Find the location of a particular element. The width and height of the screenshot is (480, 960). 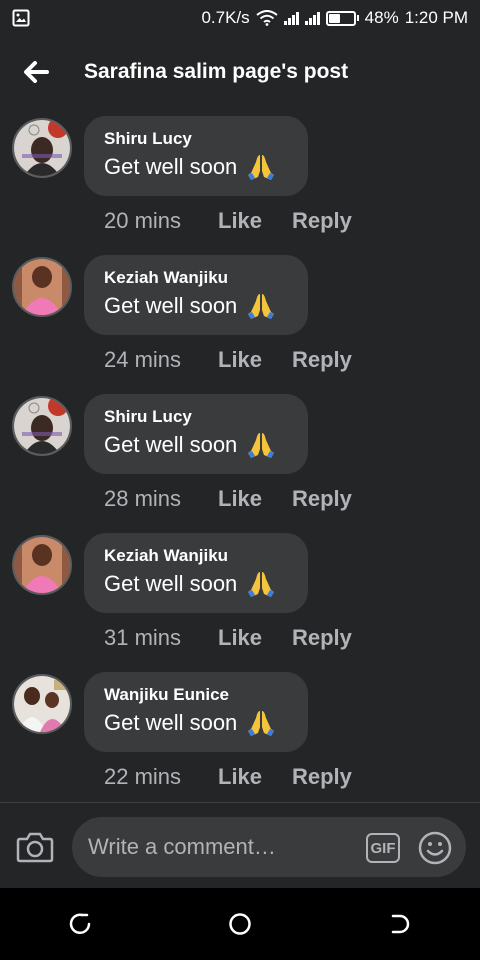

wifi-icon is located at coordinates (267, 18).